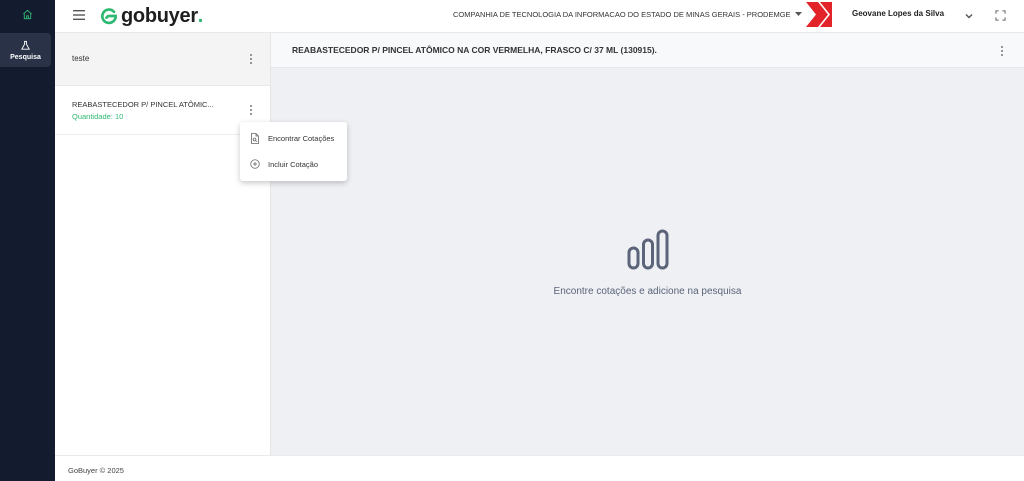 This screenshot has height=481, width=1024. What do you see at coordinates (98, 116) in the screenshot?
I see `list-item-quantity: Quantidade: 10` at bounding box center [98, 116].